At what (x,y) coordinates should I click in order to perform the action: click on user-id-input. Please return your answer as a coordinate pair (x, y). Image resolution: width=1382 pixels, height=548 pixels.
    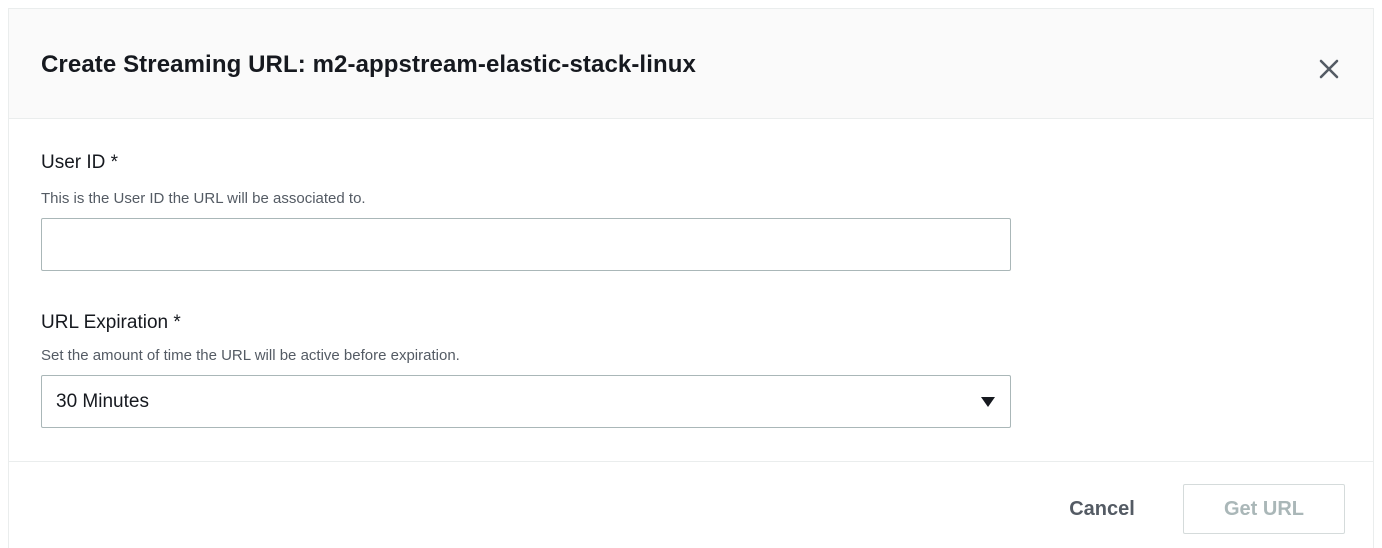
    Looking at the image, I should click on (526, 244).